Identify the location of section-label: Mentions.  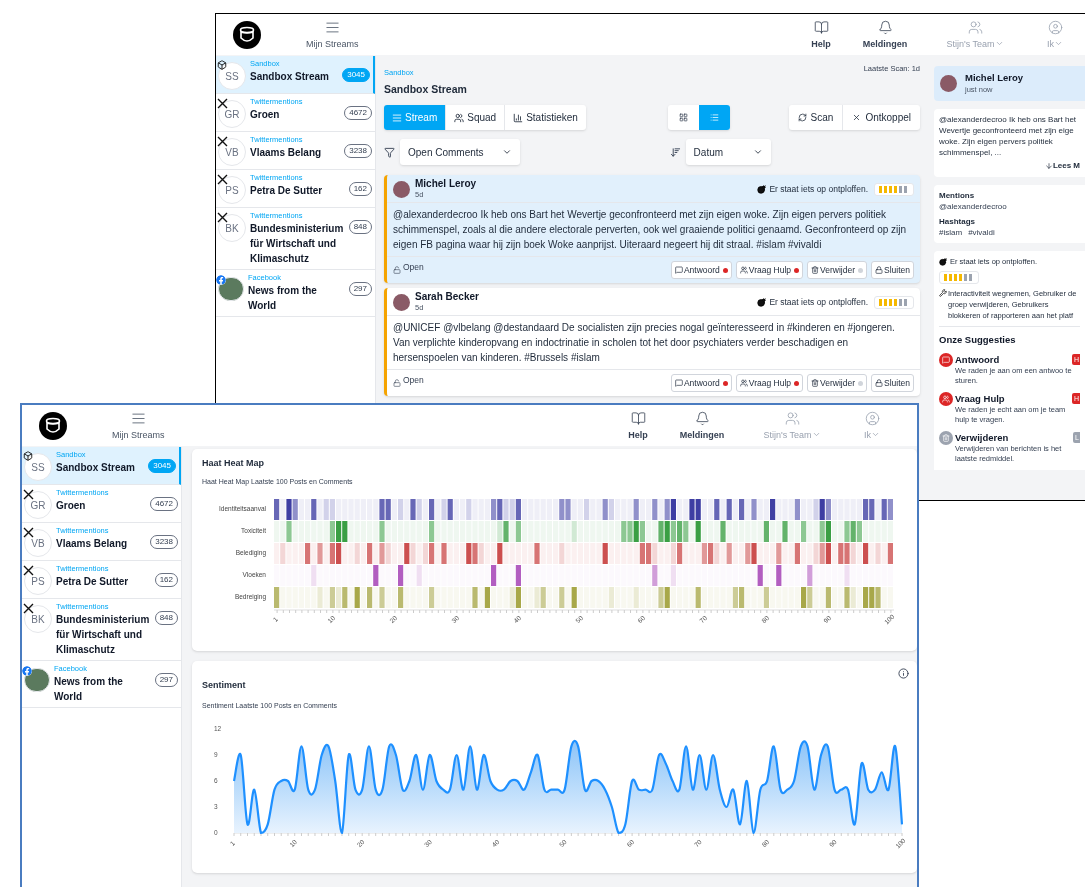
(957, 196).